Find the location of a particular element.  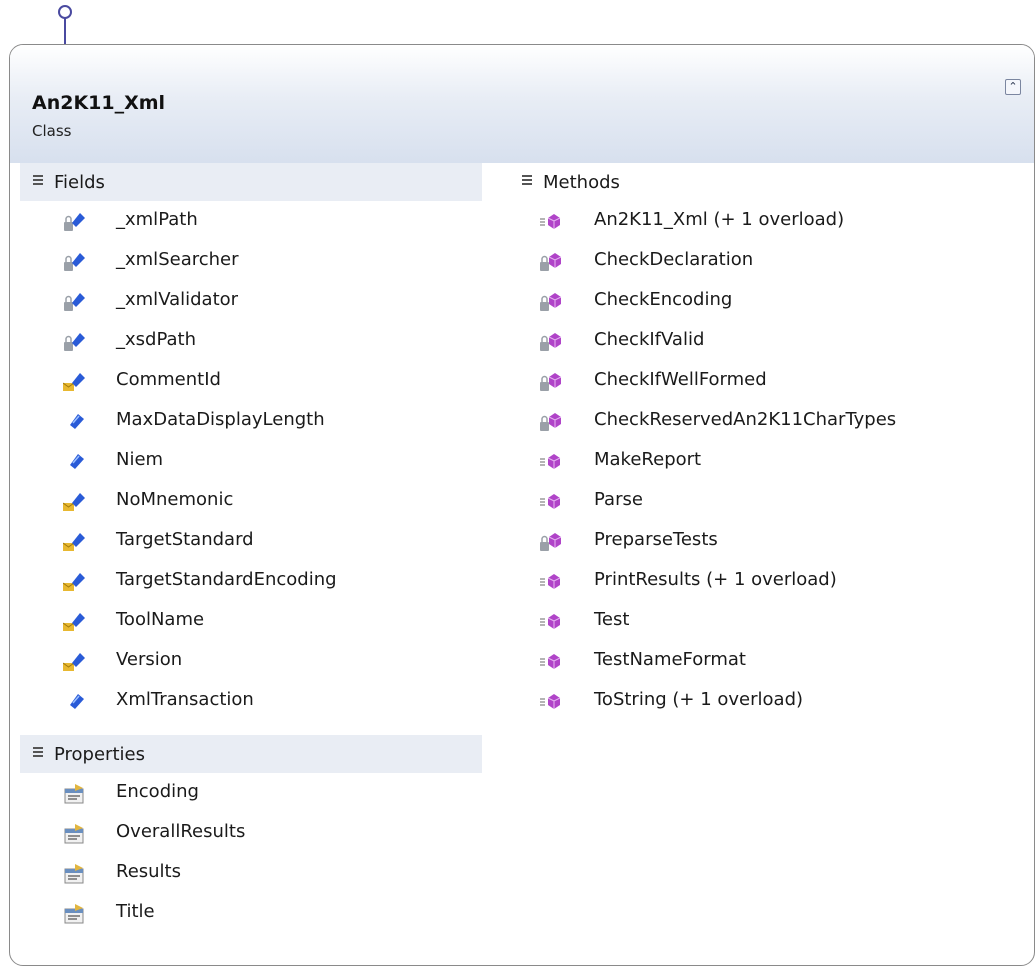

member-row: Title is located at coordinates (251, 913).